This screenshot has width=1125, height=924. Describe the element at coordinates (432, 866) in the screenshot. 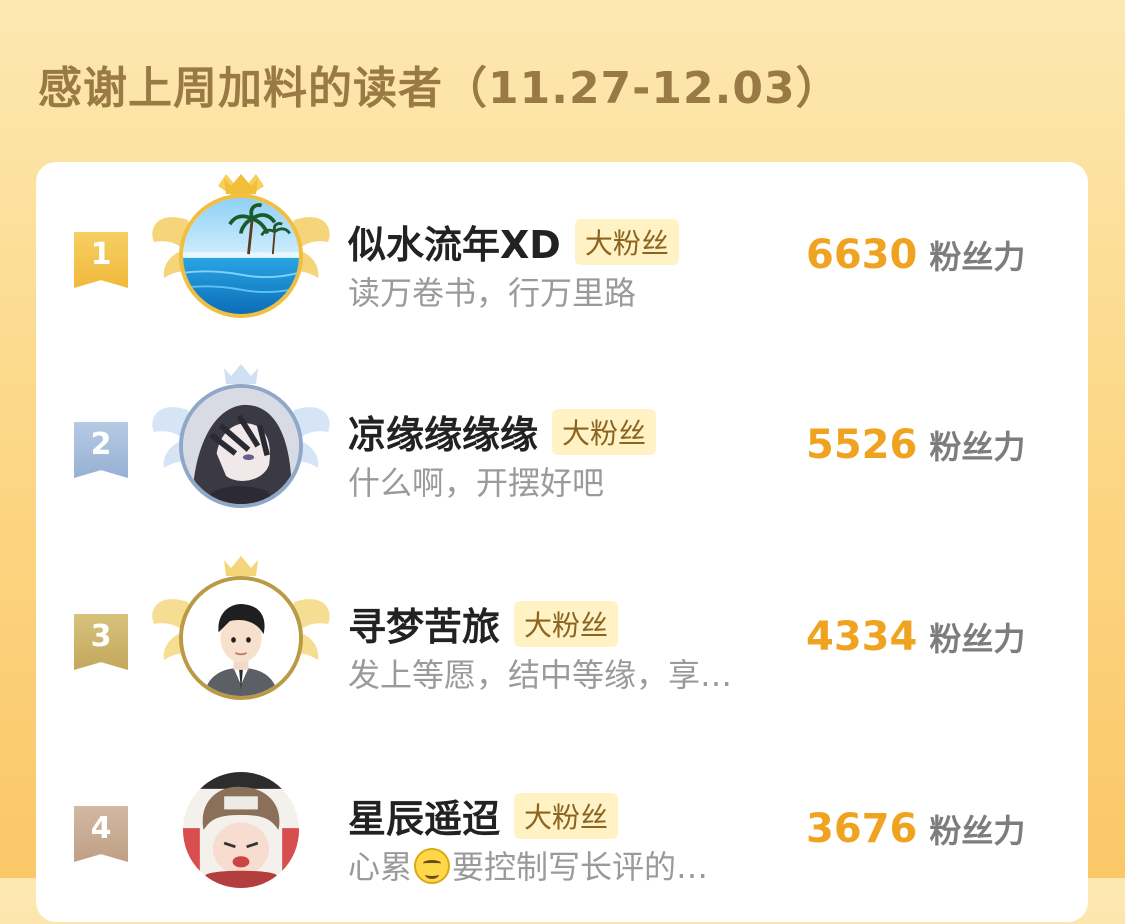

I see `sweat-smile-emoji-icon` at that location.